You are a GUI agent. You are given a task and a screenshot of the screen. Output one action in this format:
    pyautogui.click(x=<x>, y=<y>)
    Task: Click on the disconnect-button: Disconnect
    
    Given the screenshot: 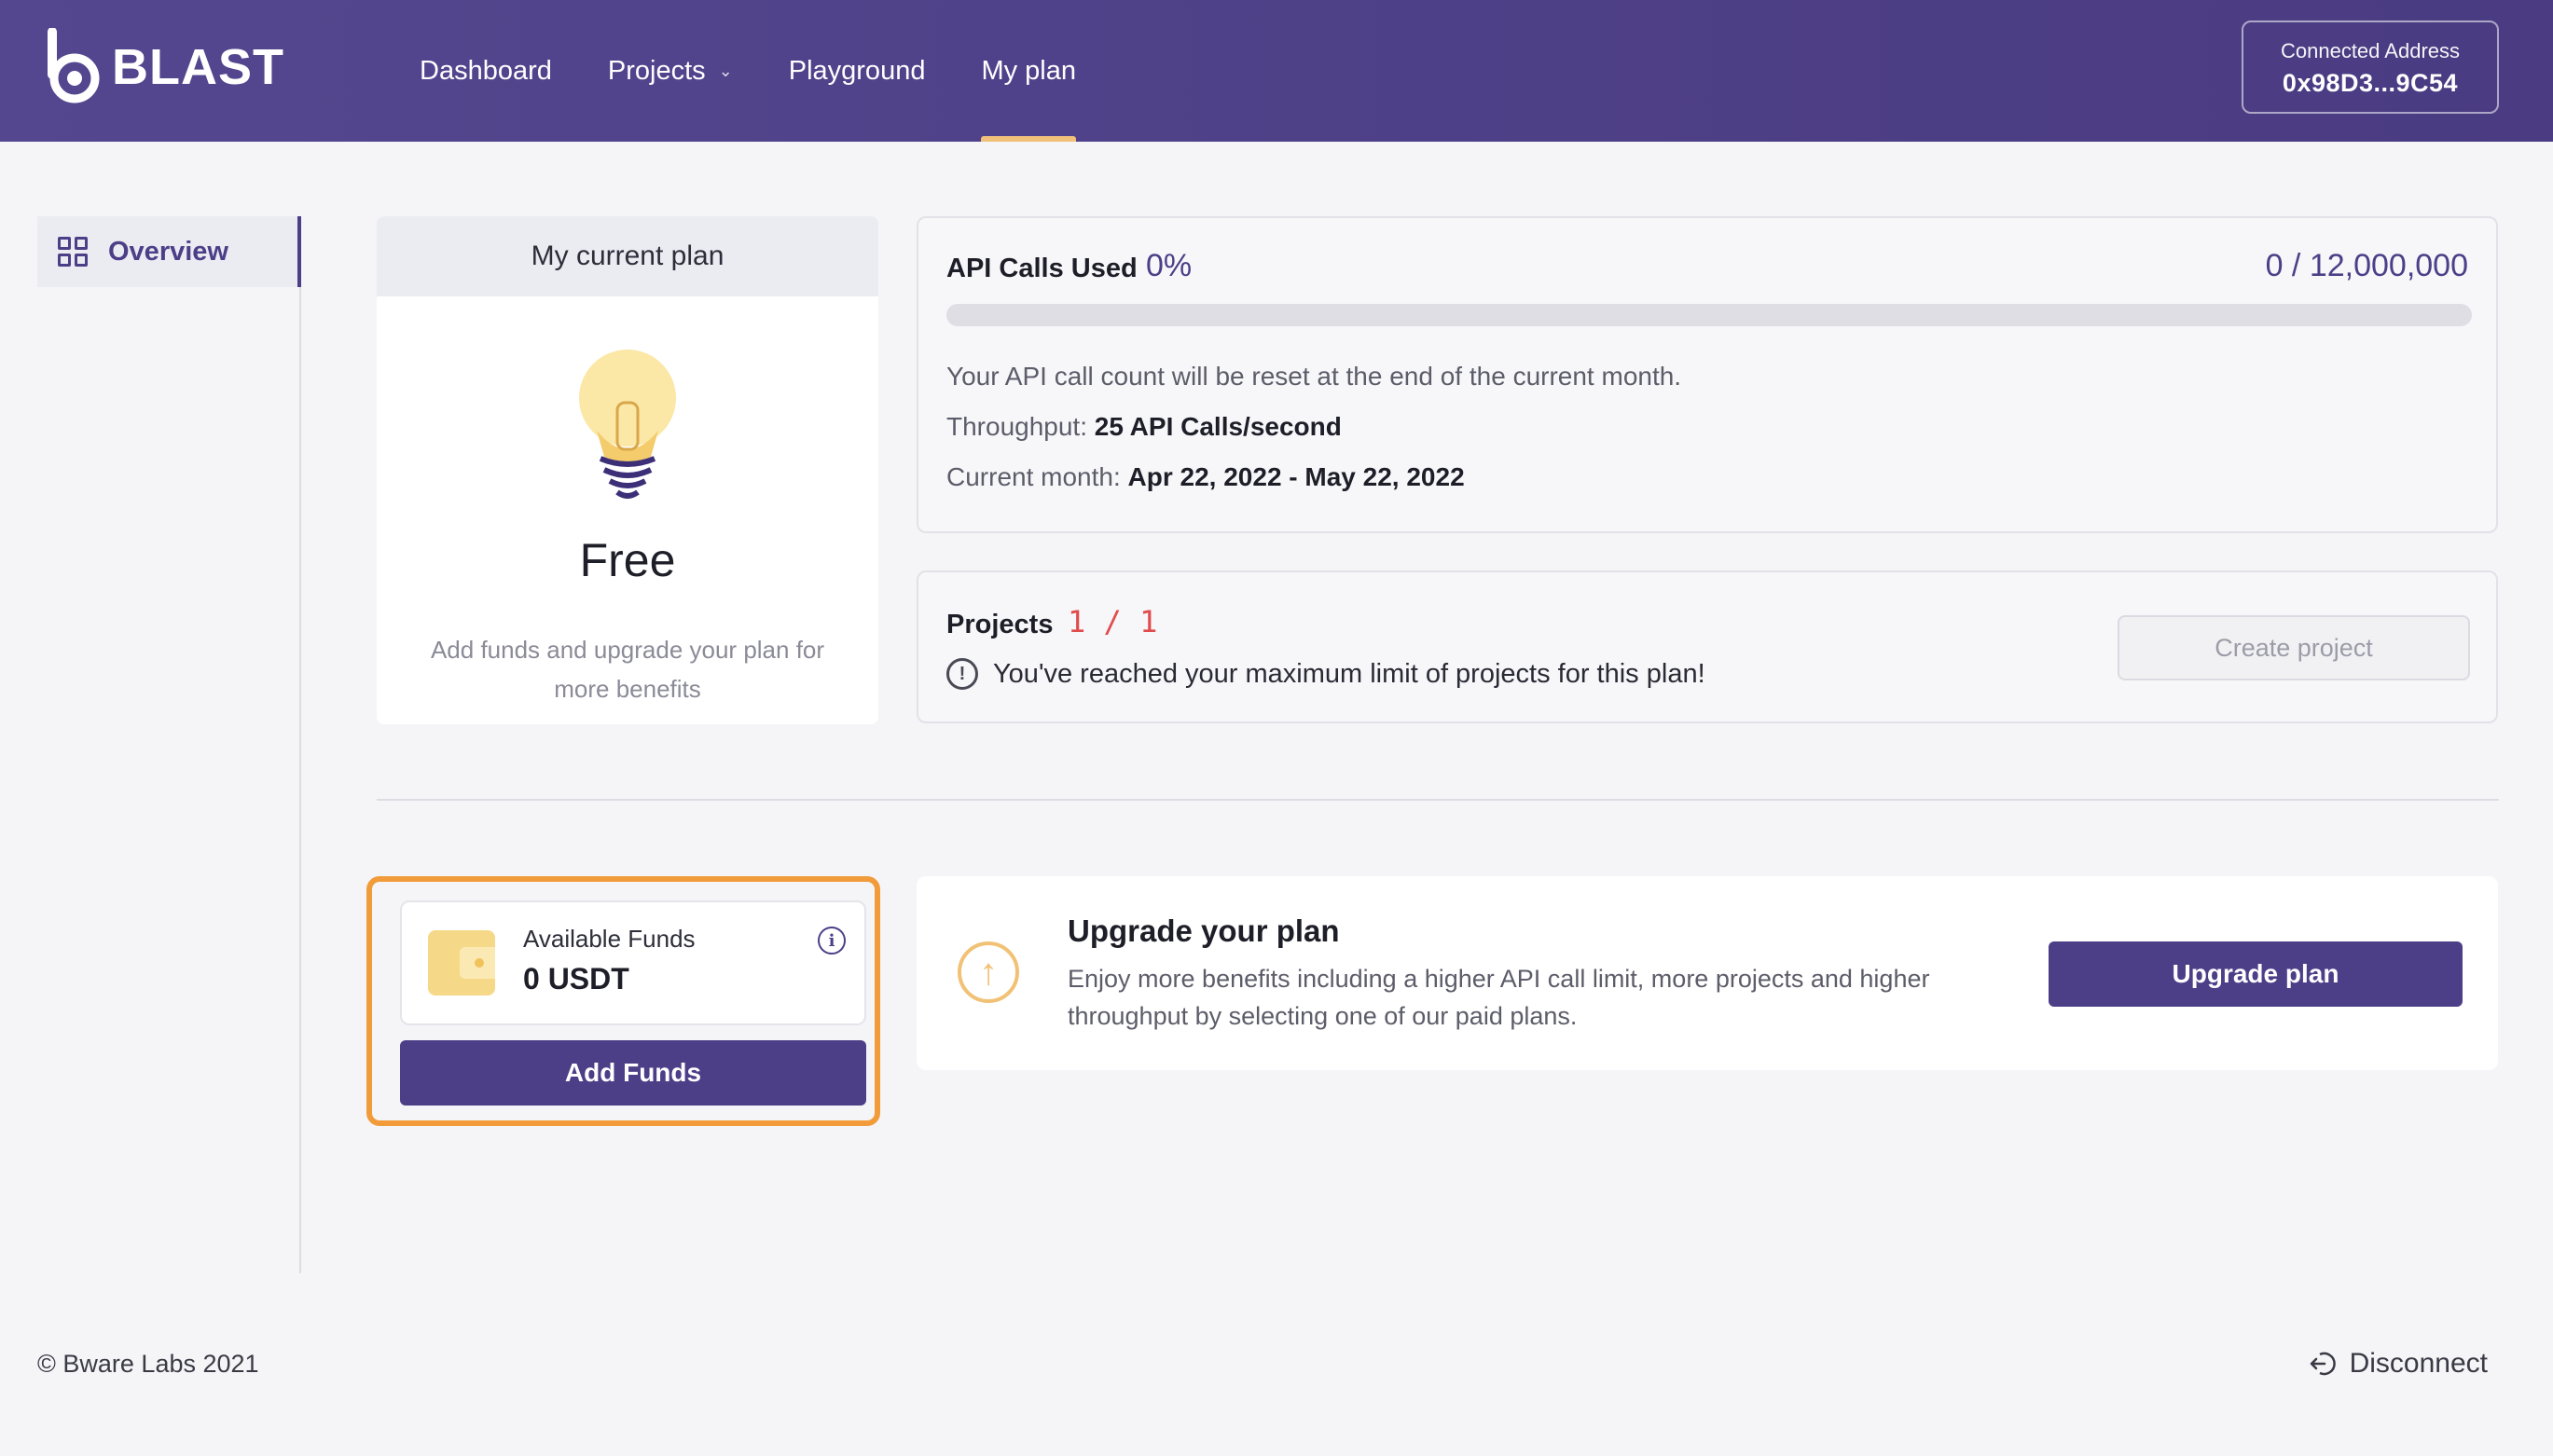 What is the action you would take?
    pyautogui.click(x=2398, y=1364)
    